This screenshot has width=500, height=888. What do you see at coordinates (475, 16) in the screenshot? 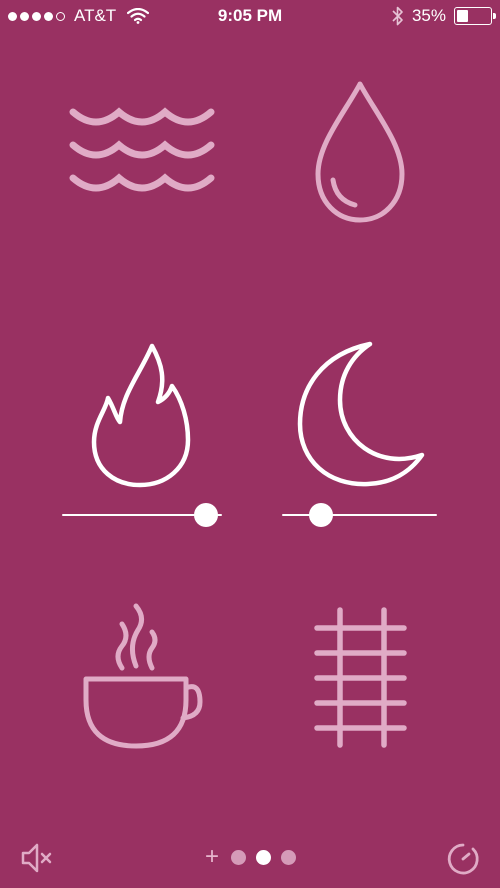
I see `battery-icon` at bounding box center [475, 16].